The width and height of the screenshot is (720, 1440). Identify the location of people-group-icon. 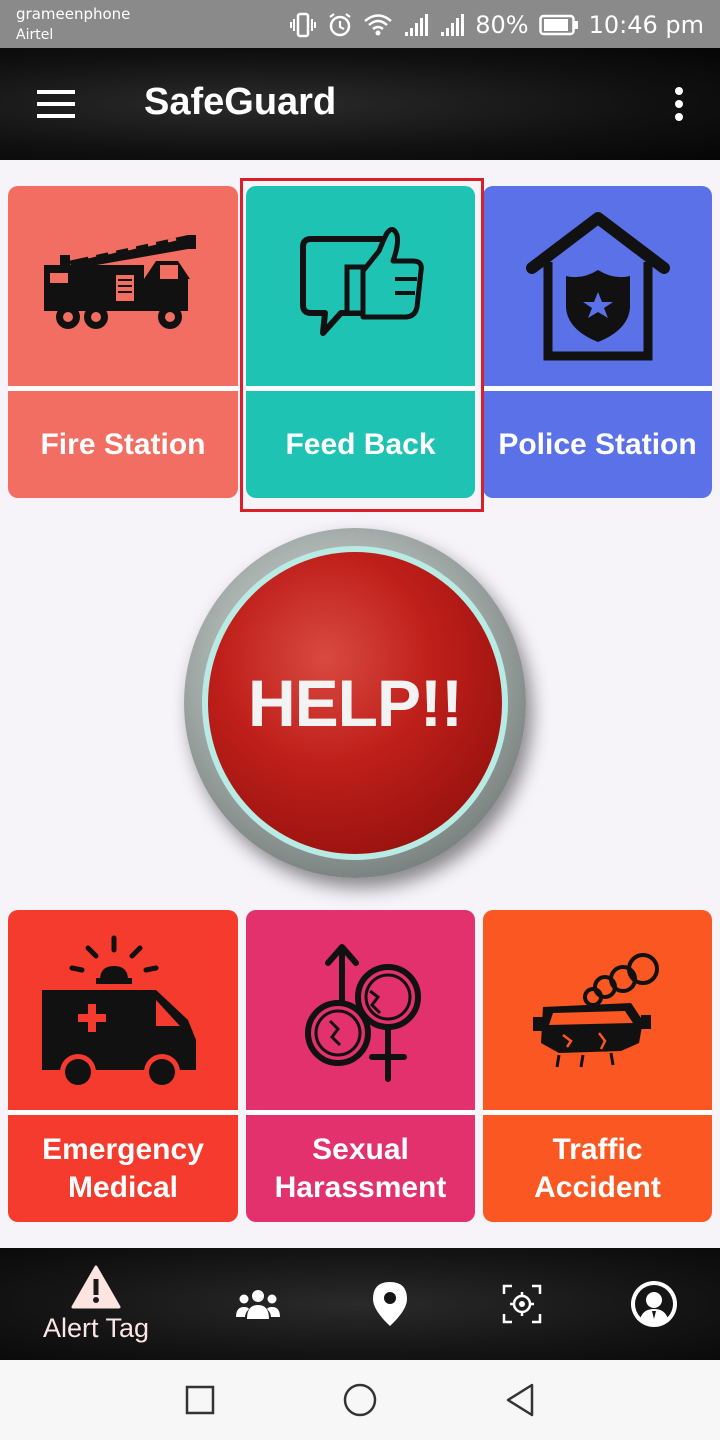
(258, 1304).